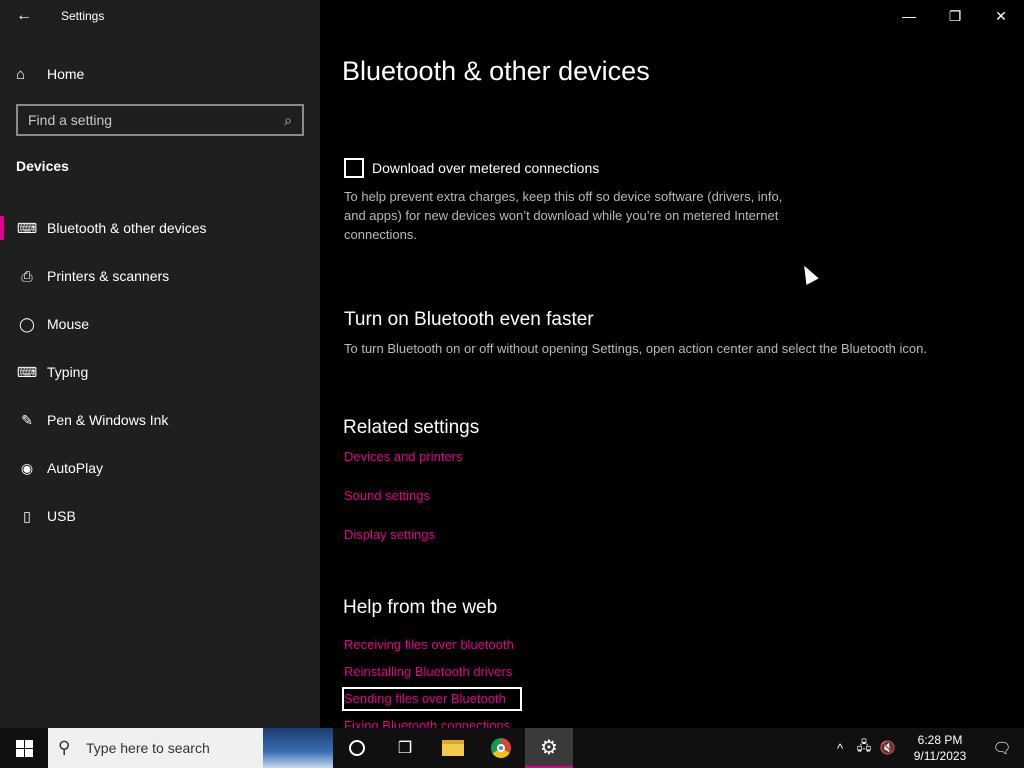 Image resolution: width=1024 pixels, height=768 pixels. I want to click on taskbar-search-placeholder: Type here to search, so click(148, 748).